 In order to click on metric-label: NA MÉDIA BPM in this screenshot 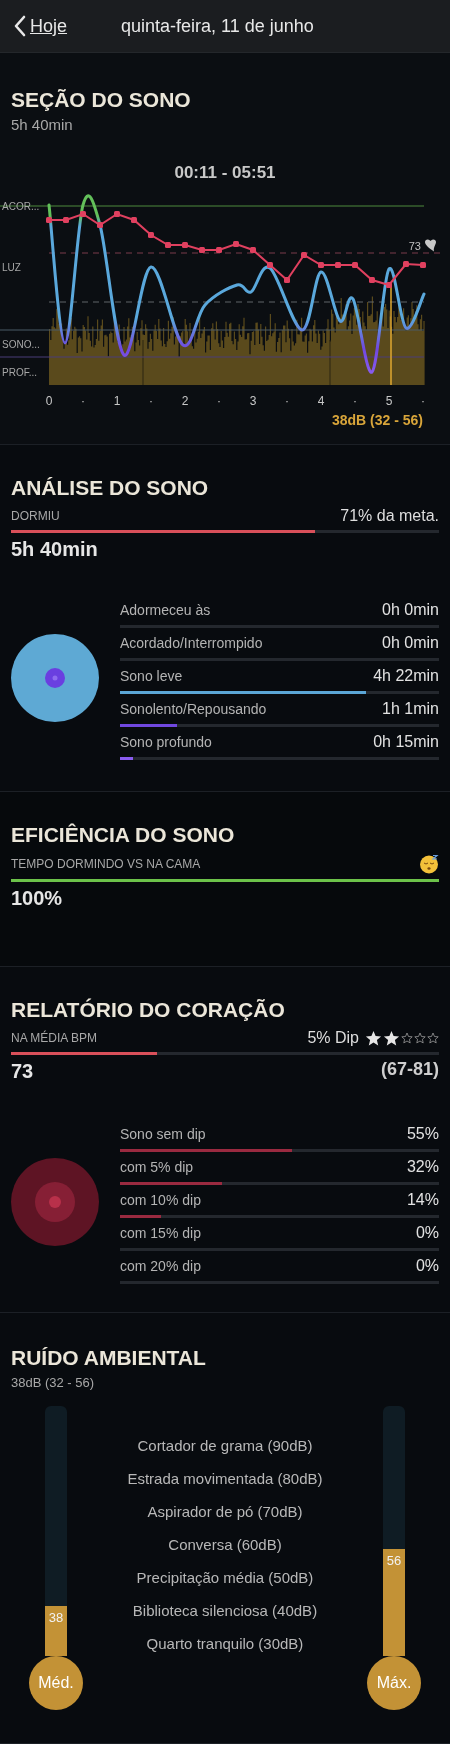, I will do `click(54, 1038)`.